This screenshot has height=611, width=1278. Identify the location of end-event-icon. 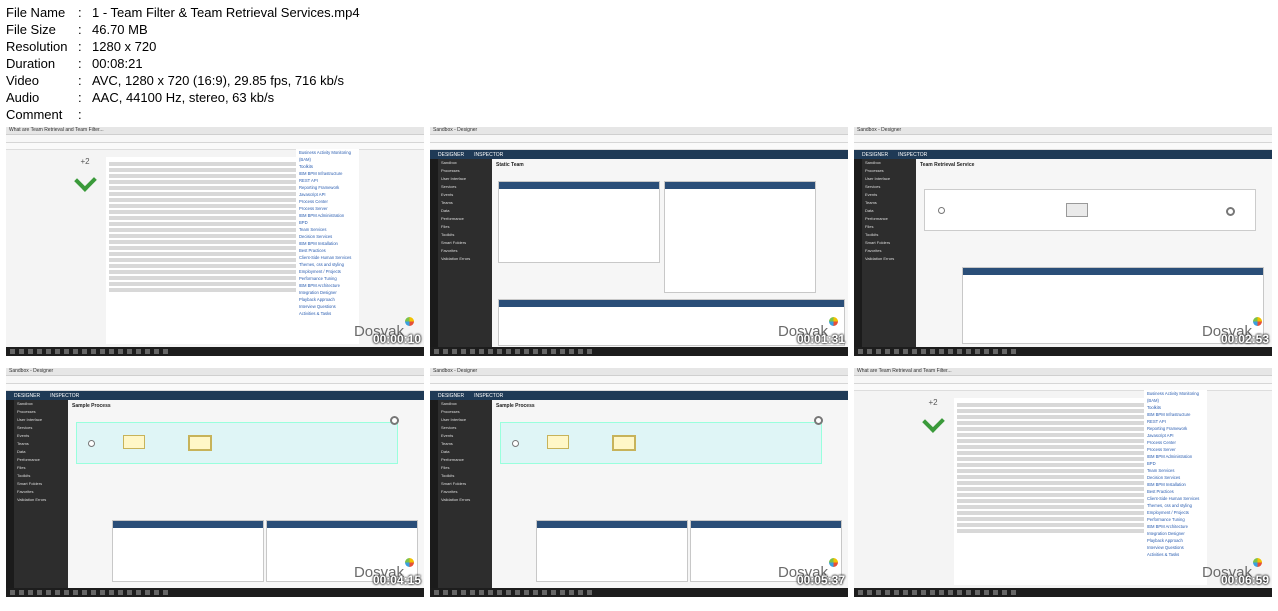
(1230, 211).